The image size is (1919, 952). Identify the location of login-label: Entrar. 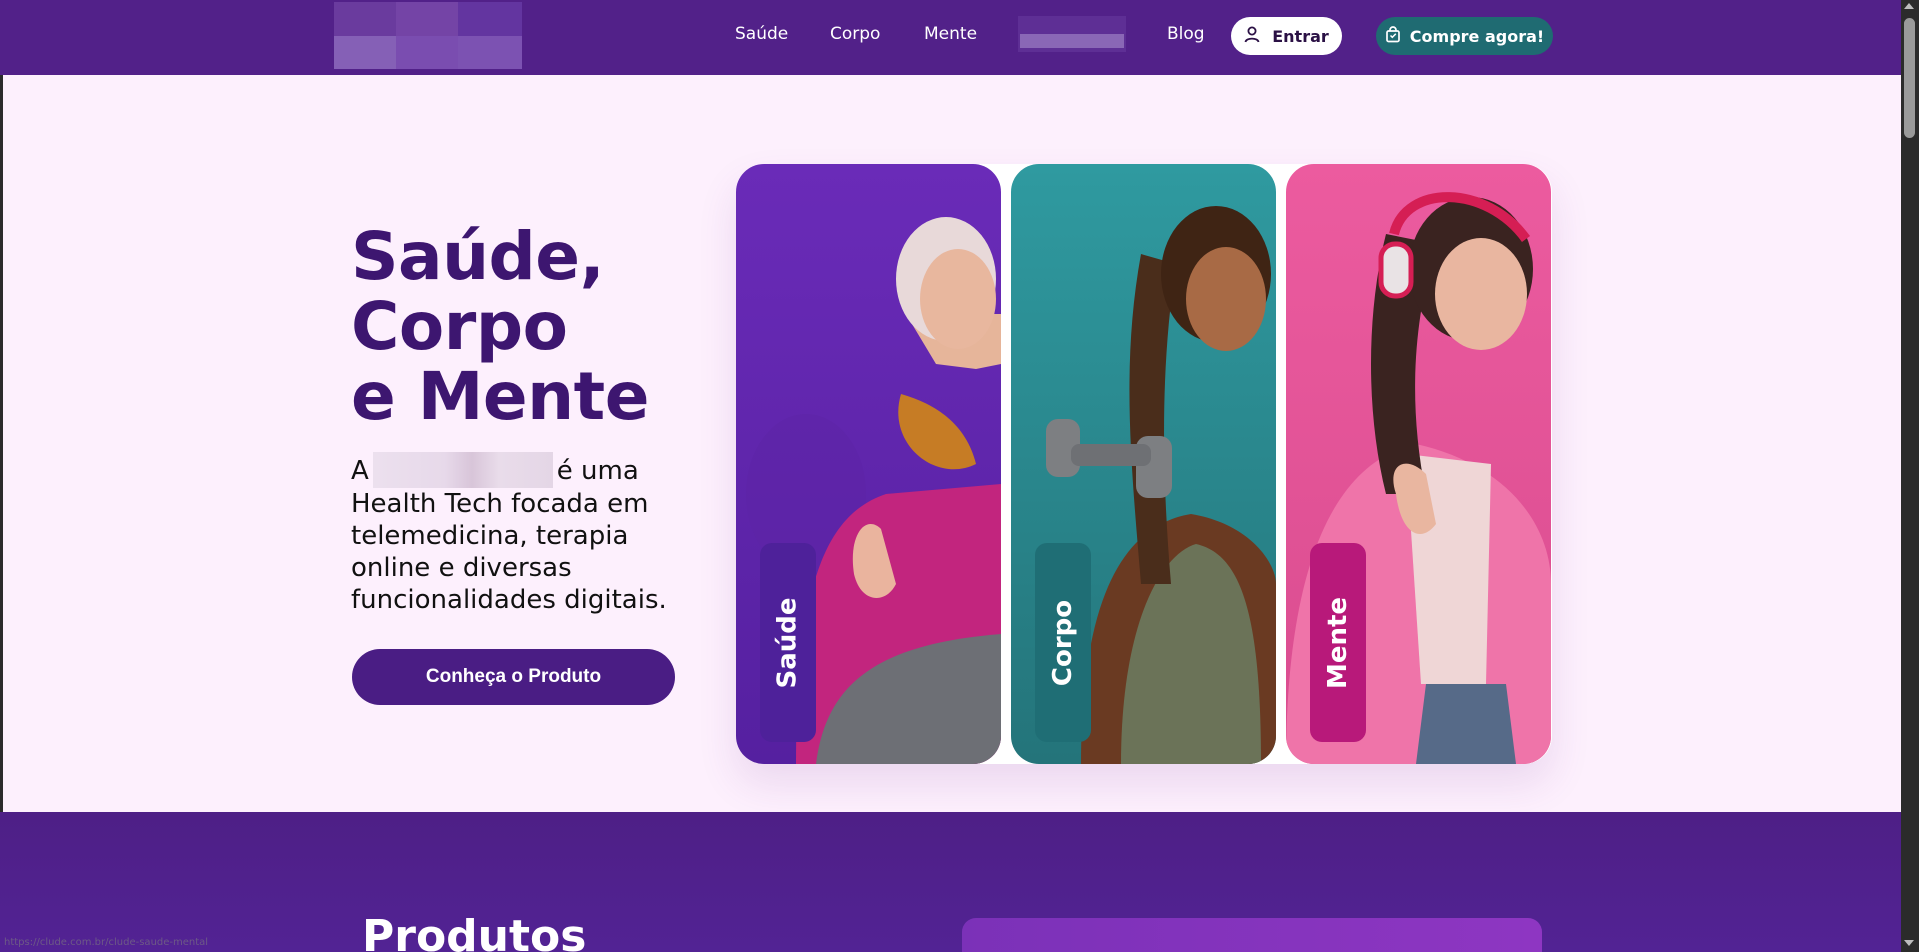
(1300, 36).